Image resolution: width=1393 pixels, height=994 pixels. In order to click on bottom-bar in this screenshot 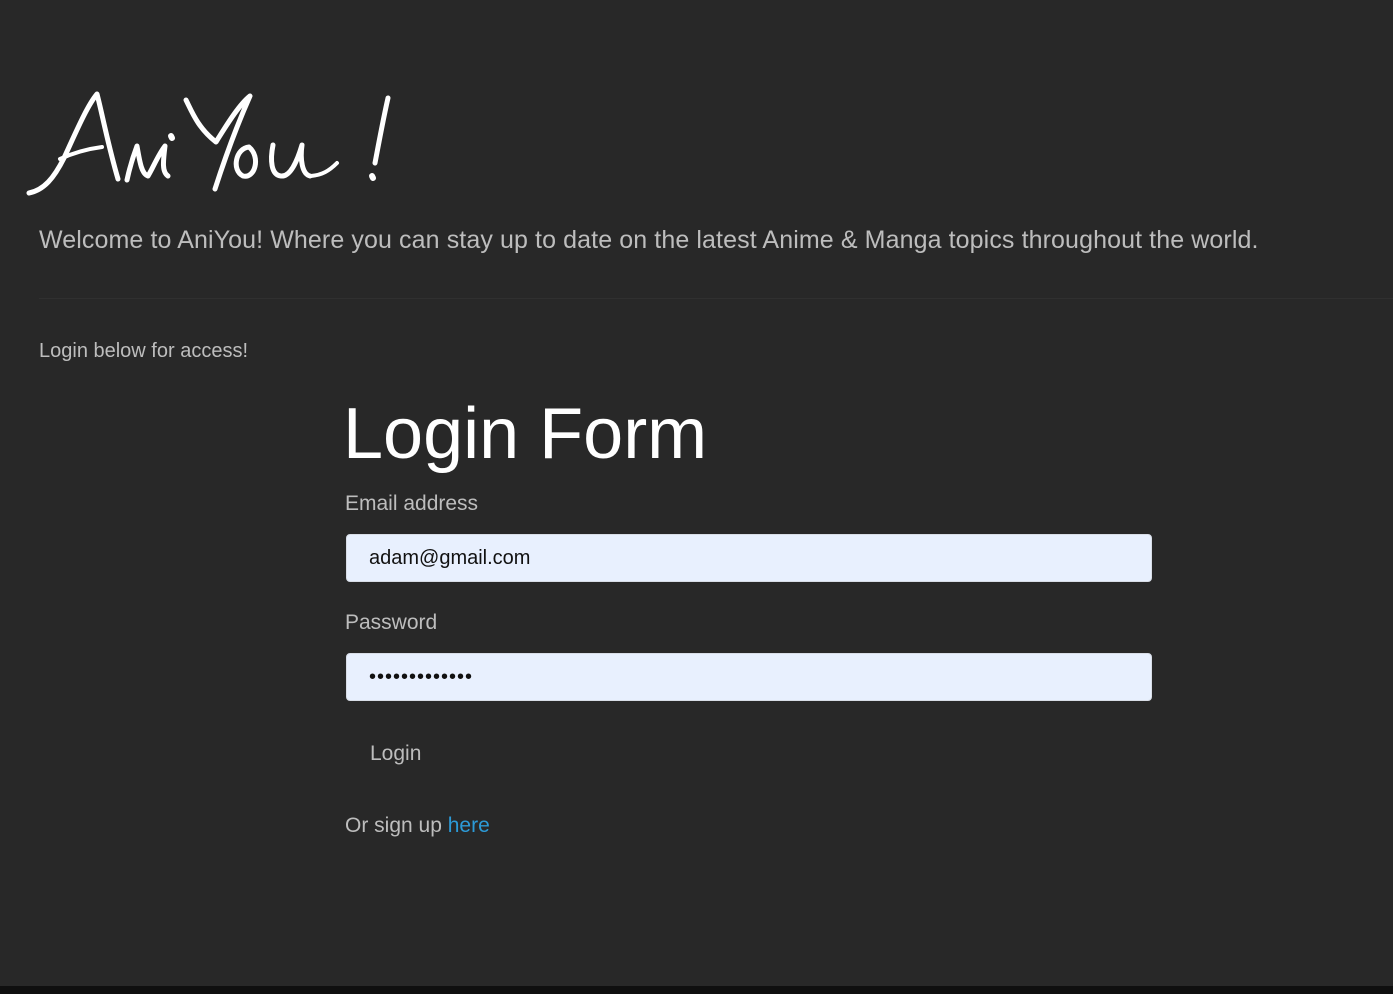, I will do `click(696, 990)`.